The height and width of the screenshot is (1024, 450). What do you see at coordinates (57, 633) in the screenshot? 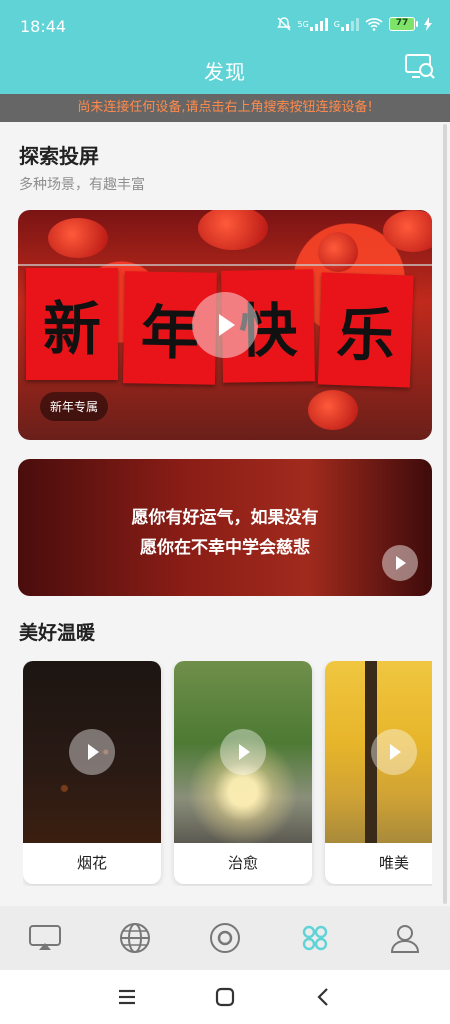
I see `warm-title: 美好温暖` at bounding box center [57, 633].